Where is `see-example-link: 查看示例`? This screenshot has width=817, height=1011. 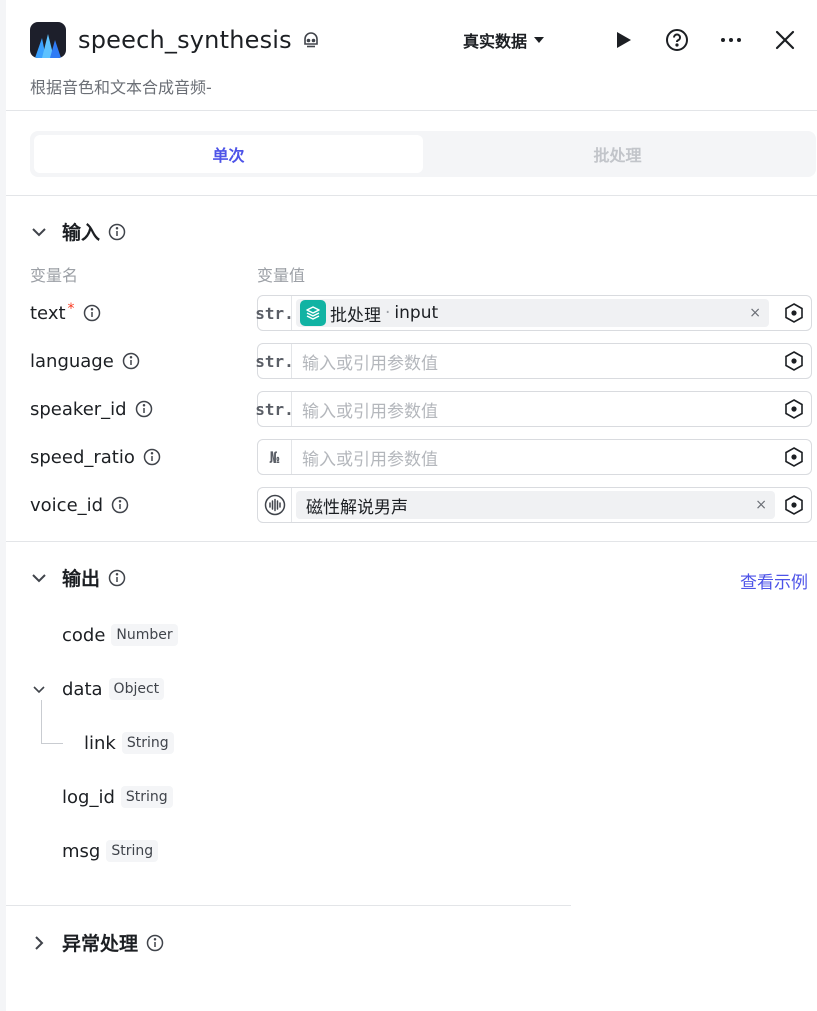
see-example-link: 查看示例 is located at coordinates (774, 580).